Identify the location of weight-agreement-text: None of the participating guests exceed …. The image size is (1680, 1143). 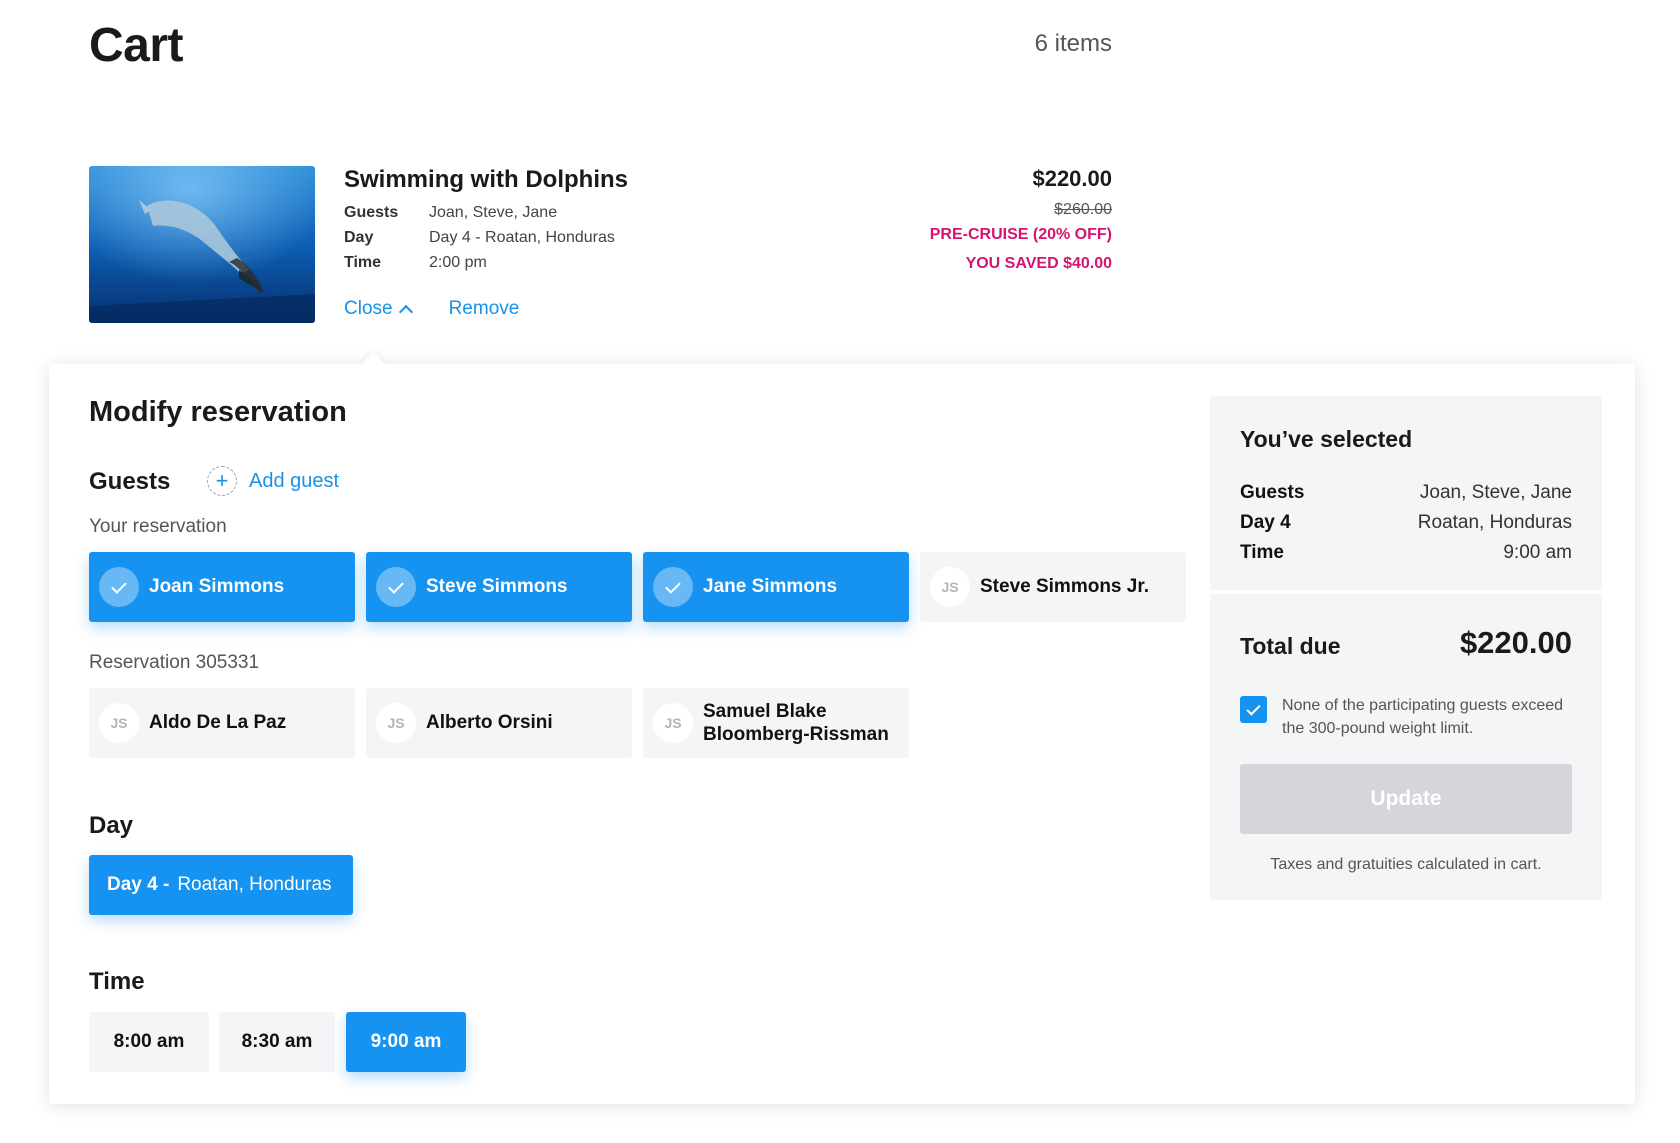
(1423, 717).